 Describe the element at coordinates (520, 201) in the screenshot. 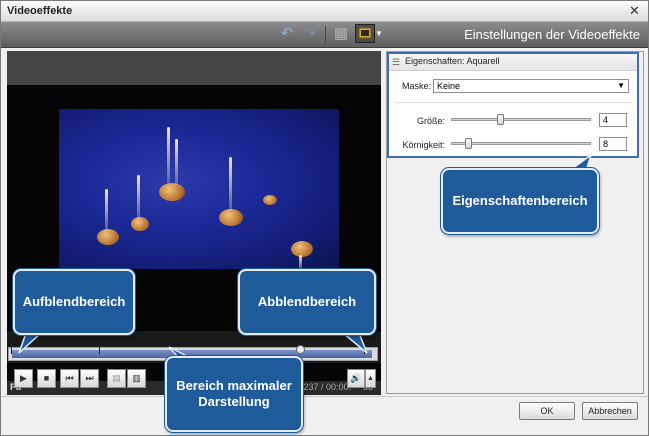

I see `properties-area-callout: Eigenschaftenbereich` at that location.